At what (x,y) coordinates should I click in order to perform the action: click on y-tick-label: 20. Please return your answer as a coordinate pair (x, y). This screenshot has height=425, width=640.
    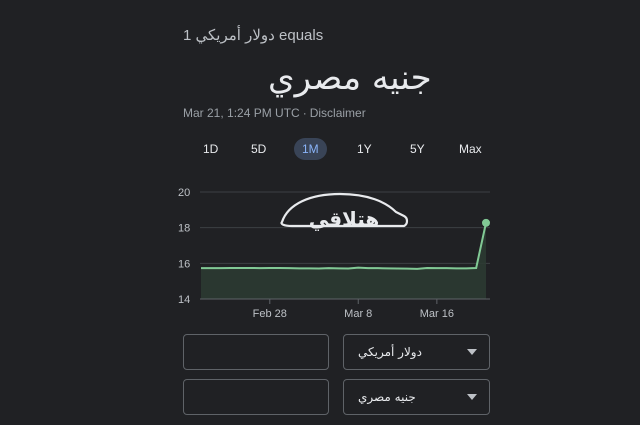
    Looking at the image, I should click on (184, 193).